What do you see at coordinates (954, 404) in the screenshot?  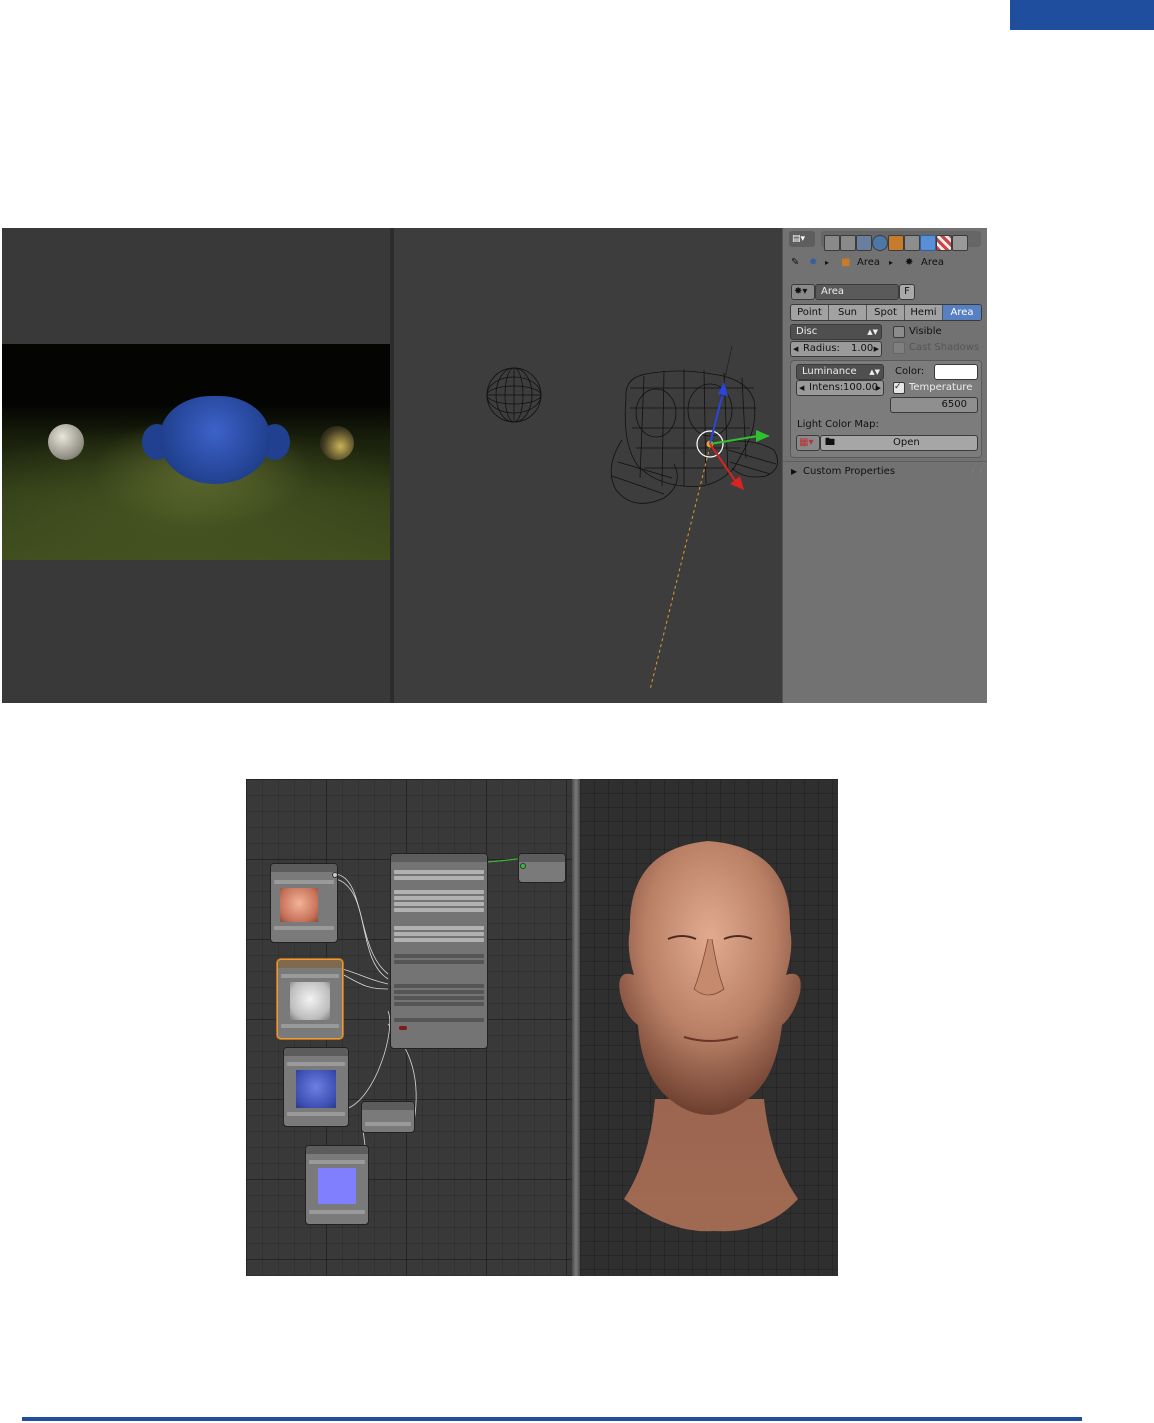 I see `temperature-value: 6500` at bounding box center [954, 404].